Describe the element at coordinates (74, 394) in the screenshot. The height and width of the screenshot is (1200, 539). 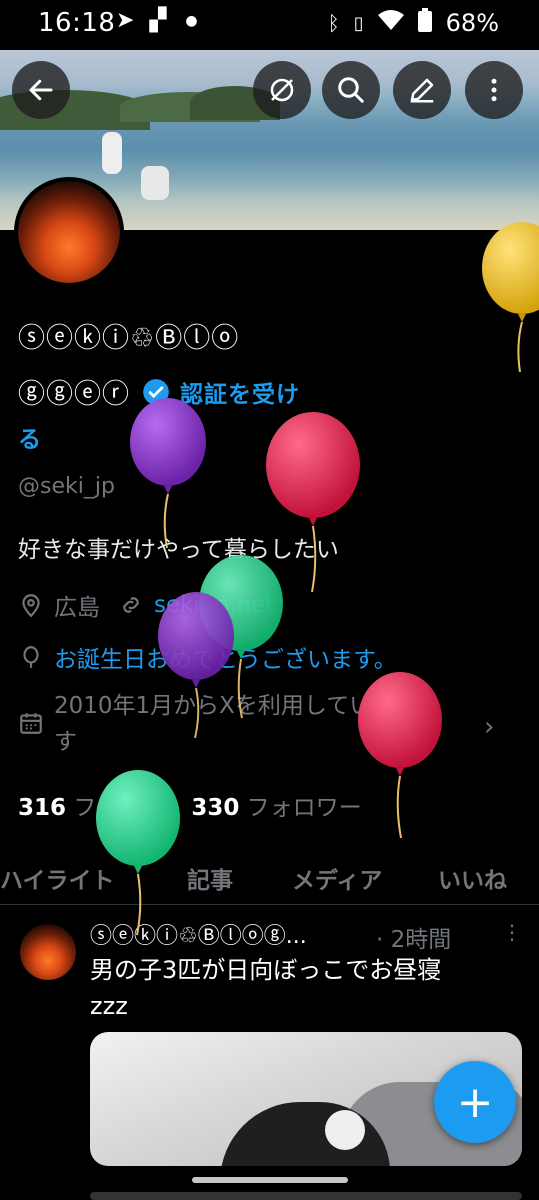
I see `display-name-part: ⓖⓖⓔⓡ` at that location.